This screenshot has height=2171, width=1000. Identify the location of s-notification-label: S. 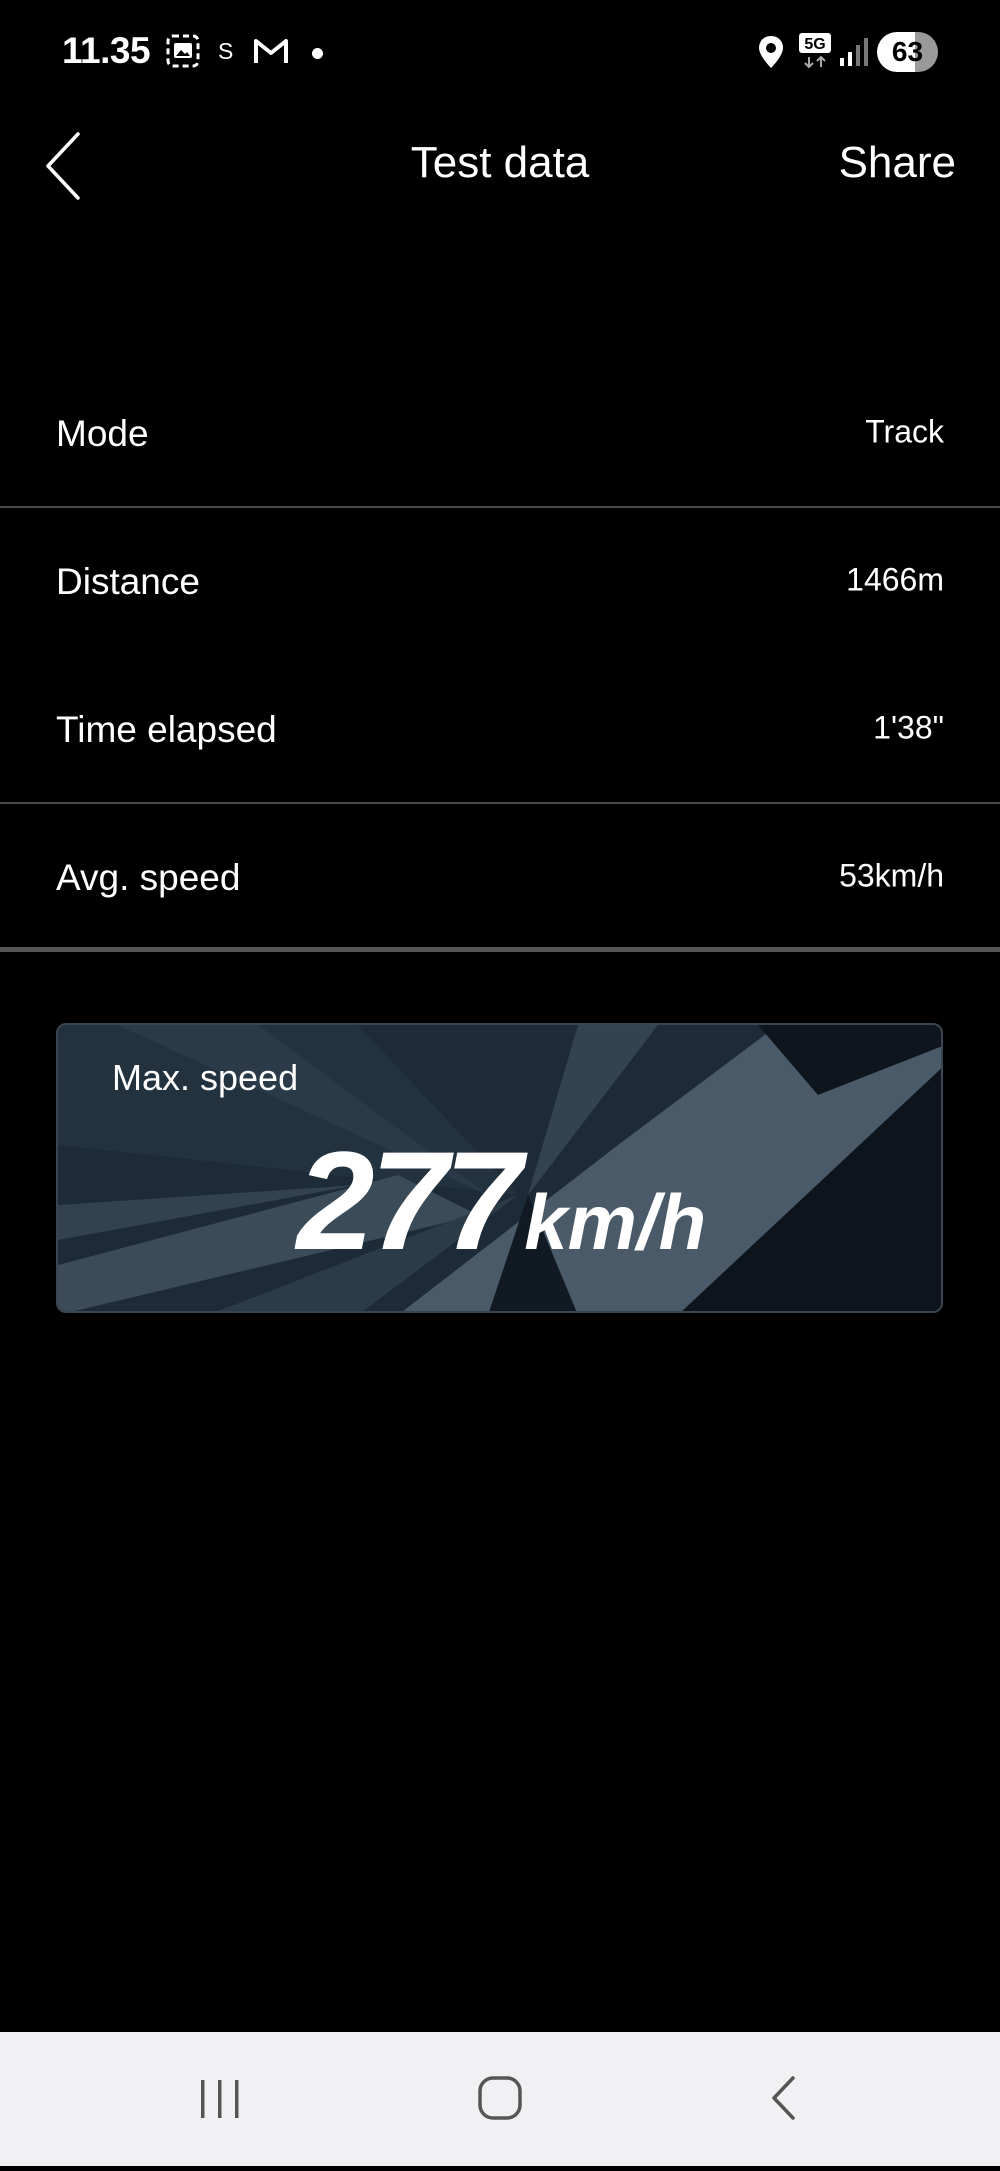
(226, 51).